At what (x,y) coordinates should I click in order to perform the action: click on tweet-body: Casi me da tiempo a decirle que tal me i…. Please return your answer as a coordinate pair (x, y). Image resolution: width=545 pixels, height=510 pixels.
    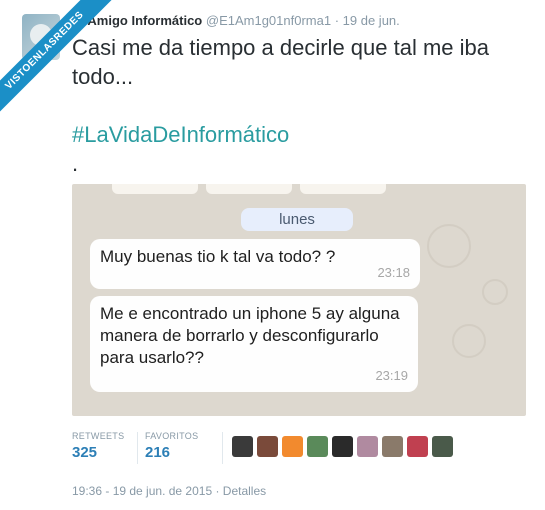
    Looking at the image, I should click on (280, 62).